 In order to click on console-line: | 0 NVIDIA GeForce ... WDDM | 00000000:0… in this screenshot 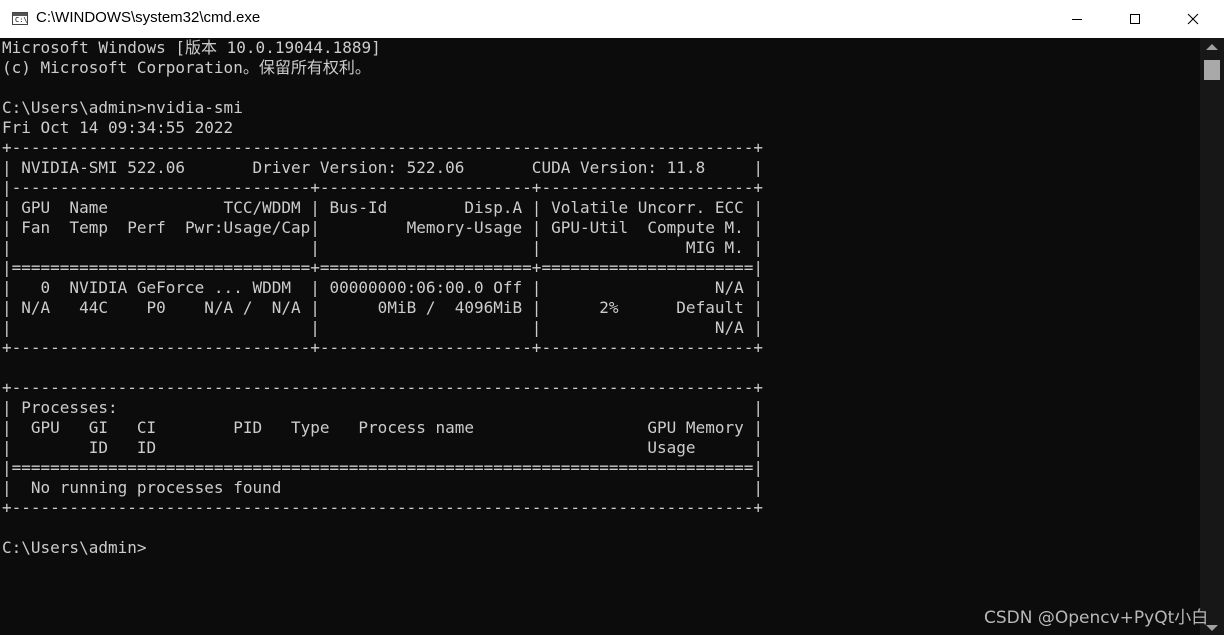, I will do `click(382, 287)`.